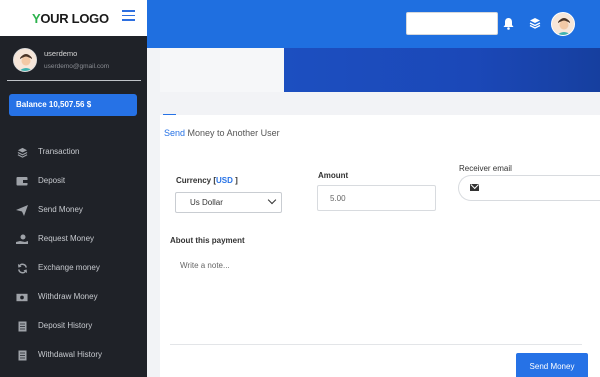 The width and height of the screenshot is (600, 377). What do you see at coordinates (474, 187) in the screenshot?
I see `envelope-icon` at bounding box center [474, 187].